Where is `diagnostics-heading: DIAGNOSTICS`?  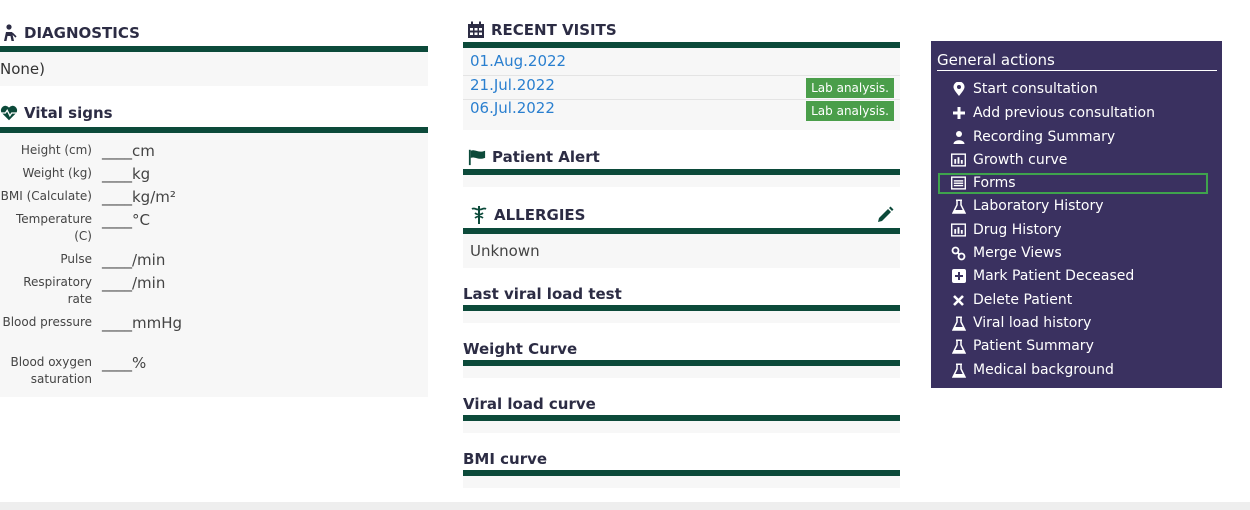
diagnostics-heading: DIAGNOSTICS is located at coordinates (70, 33).